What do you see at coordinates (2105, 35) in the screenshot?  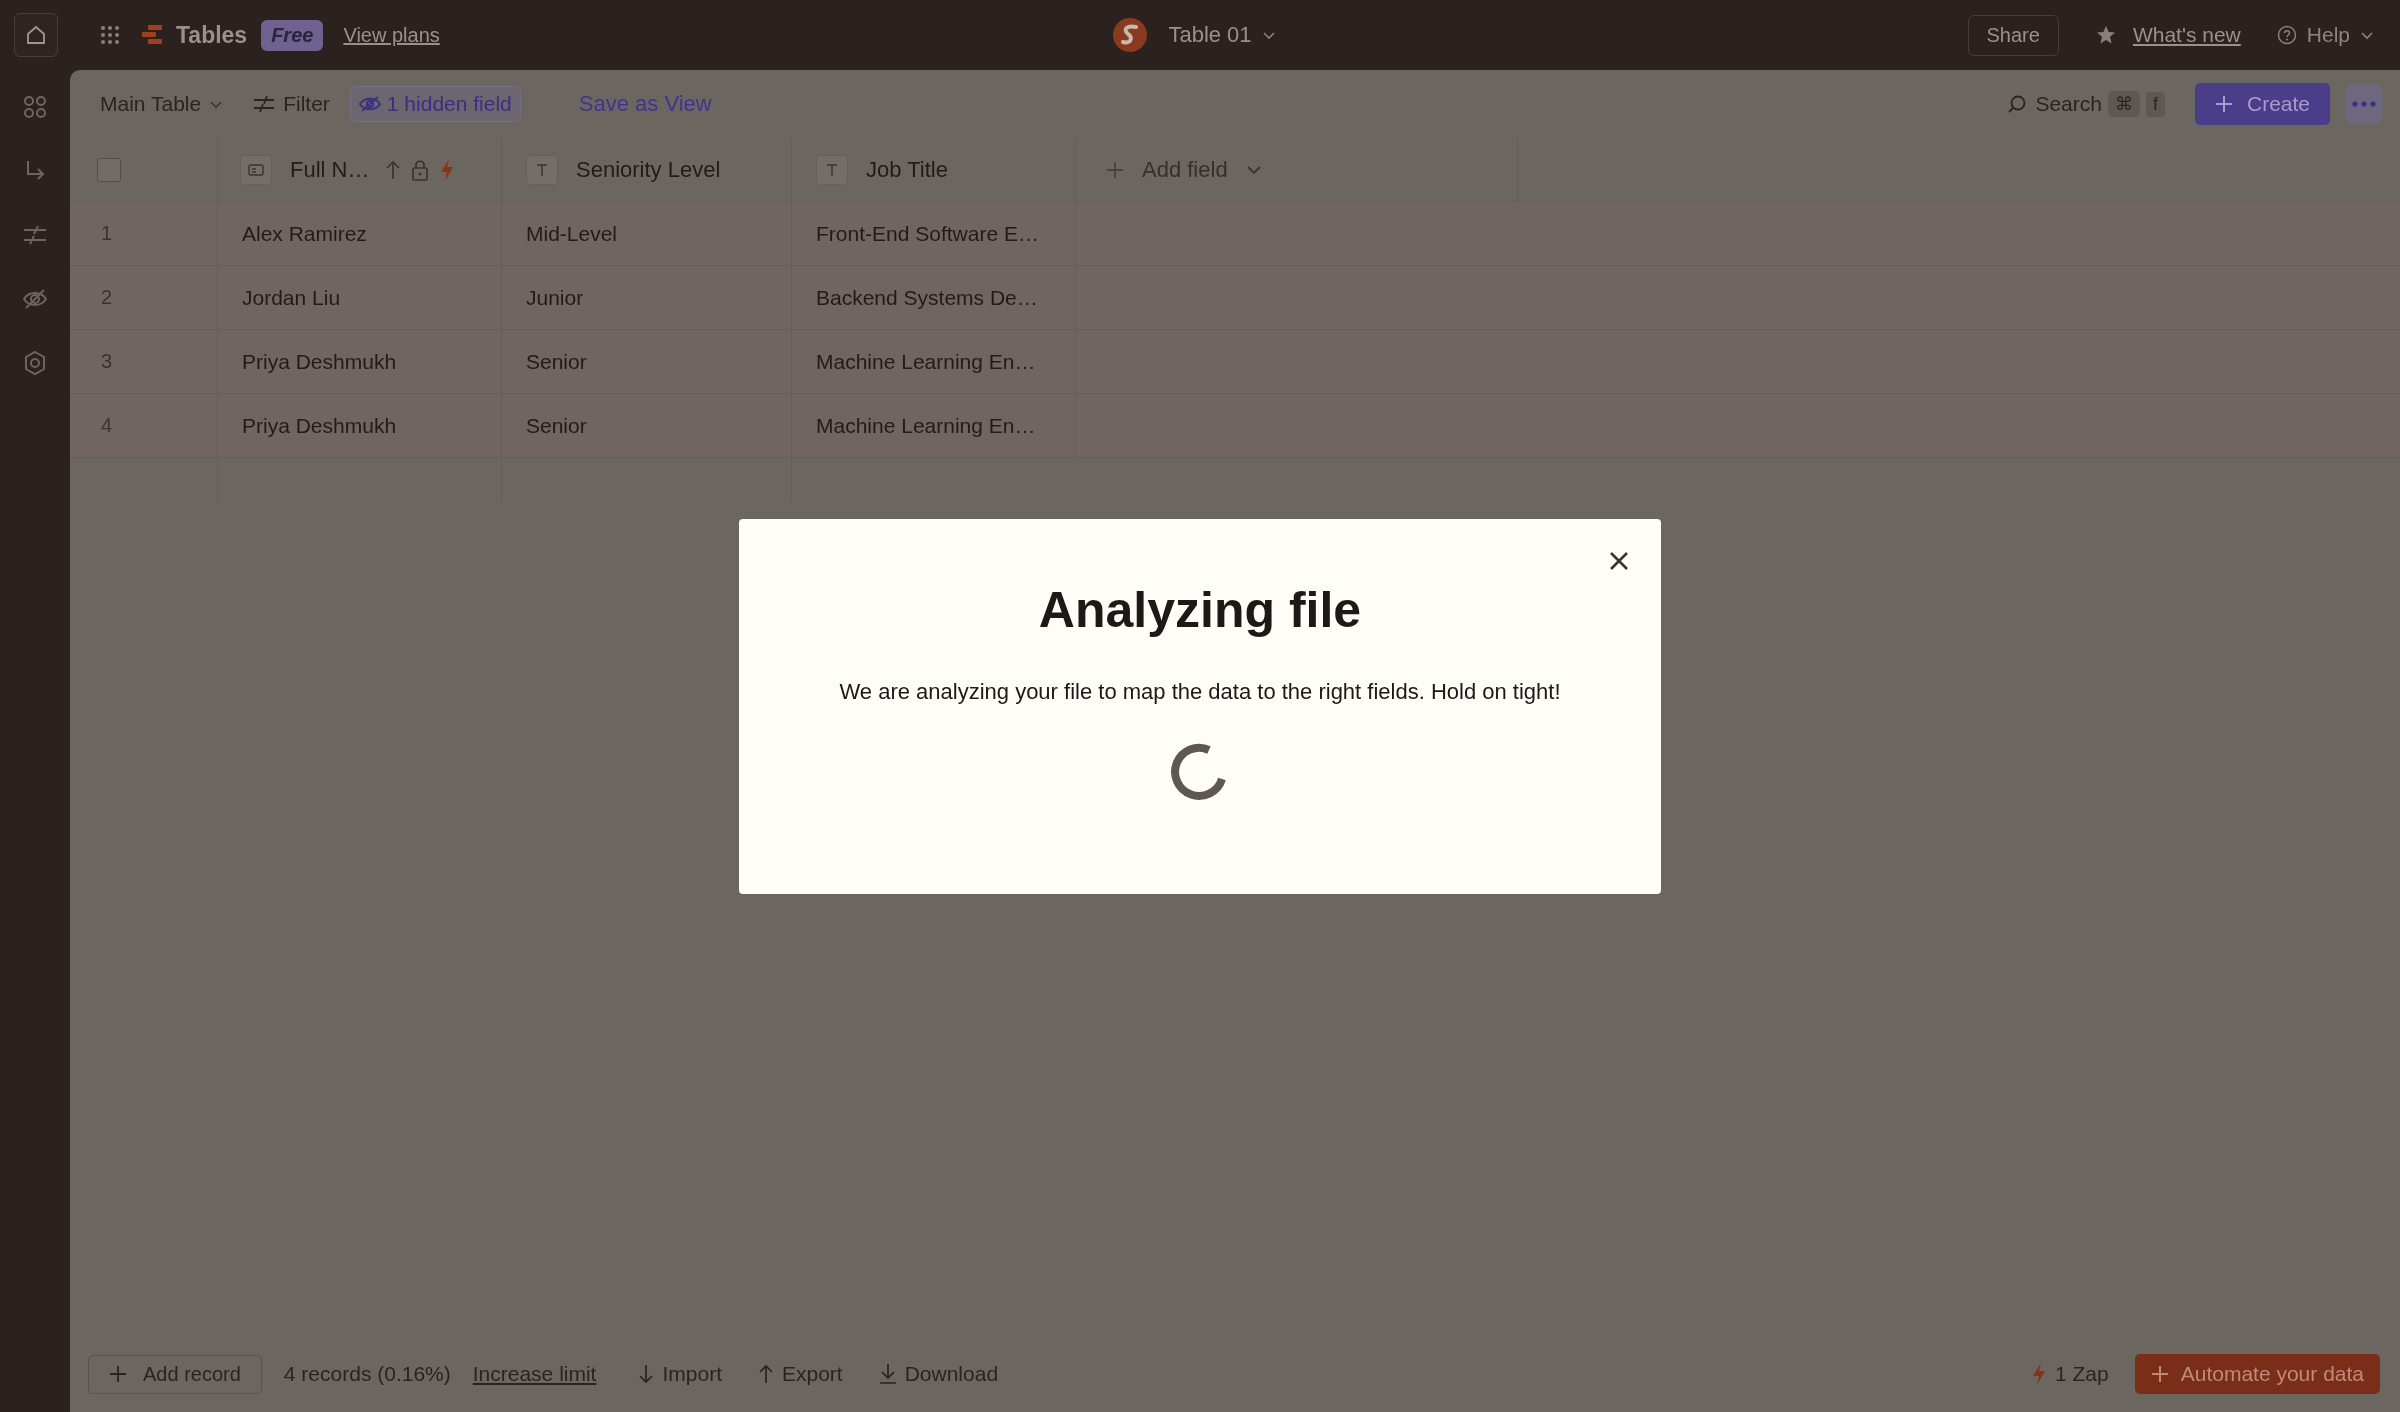 I see `star-icon` at bounding box center [2105, 35].